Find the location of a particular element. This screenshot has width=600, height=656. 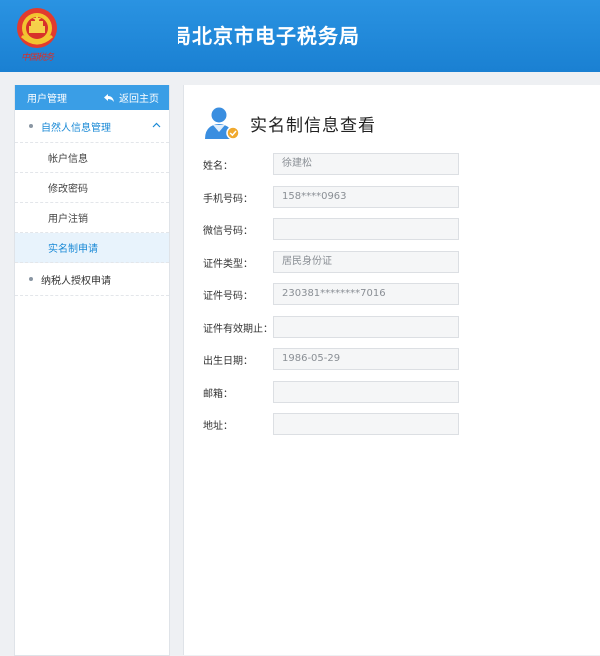

site-title-clipped-char: 局 is located at coordinates (185, 36).